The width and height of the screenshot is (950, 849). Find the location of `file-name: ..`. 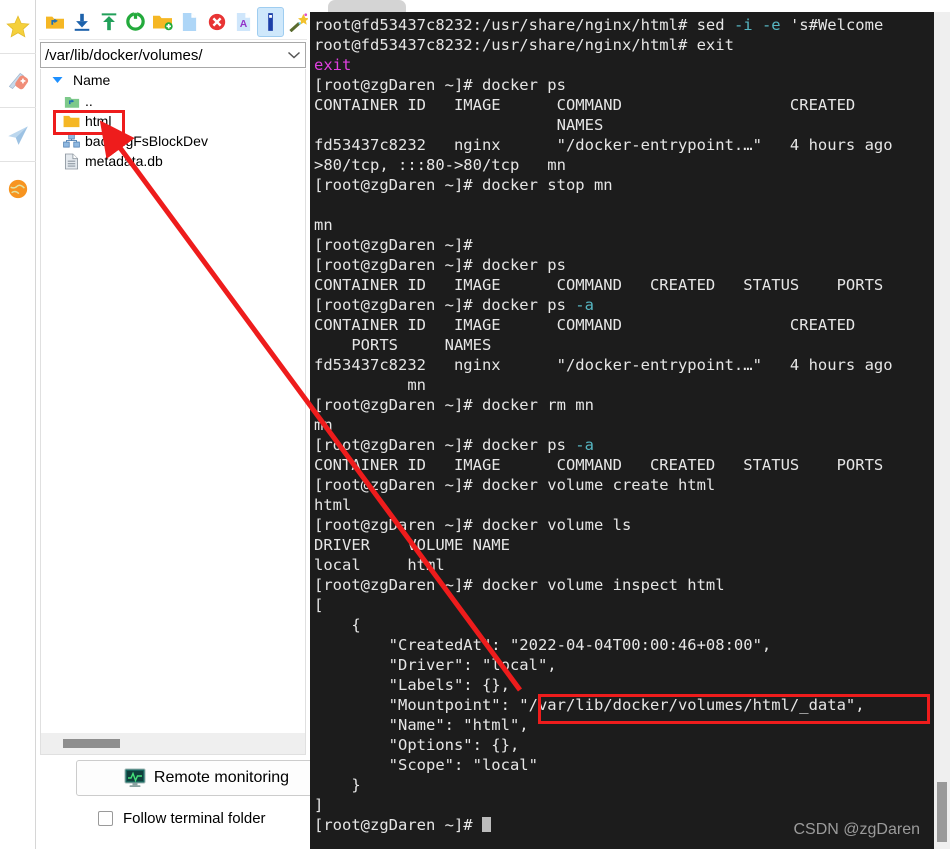

file-name: .. is located at coordinates (89, 101).